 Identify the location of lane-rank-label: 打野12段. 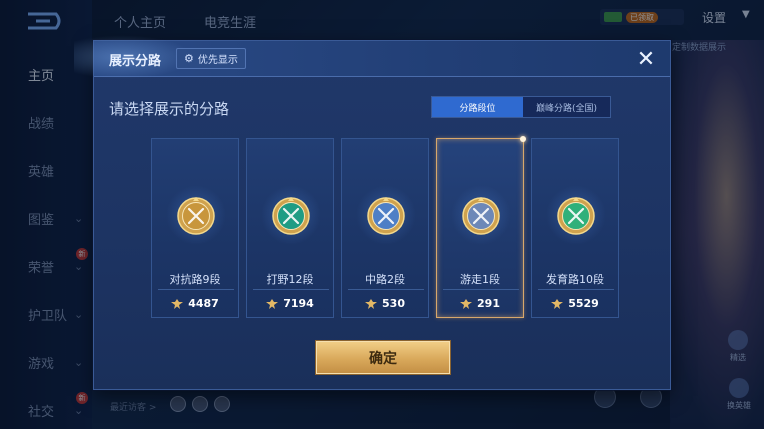
(290, 279).